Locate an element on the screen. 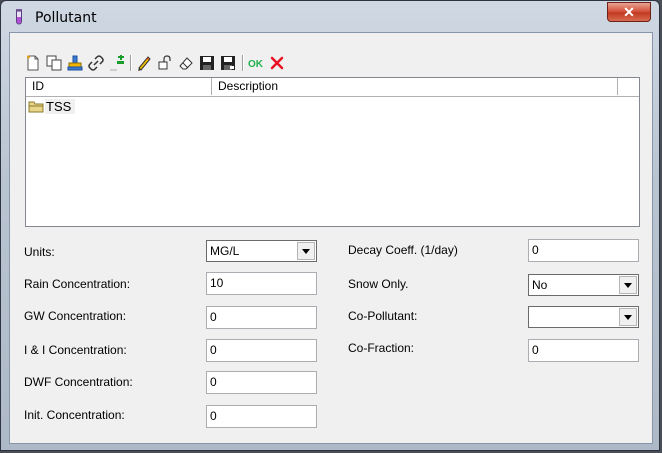  column-header-id: ID is located at coordinates (119, 86).